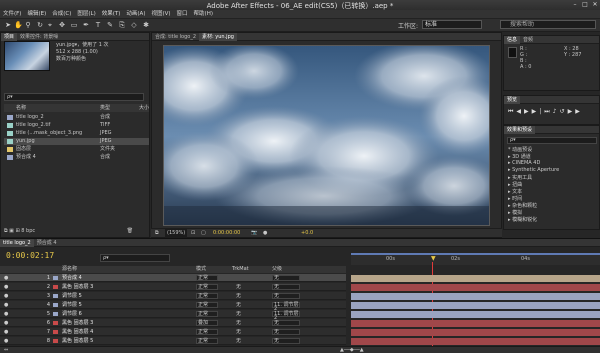  What do you see at coordinates (528, 111) in the screenshot?
I see `play-icon: ▶` at bounding box center [528, 111].